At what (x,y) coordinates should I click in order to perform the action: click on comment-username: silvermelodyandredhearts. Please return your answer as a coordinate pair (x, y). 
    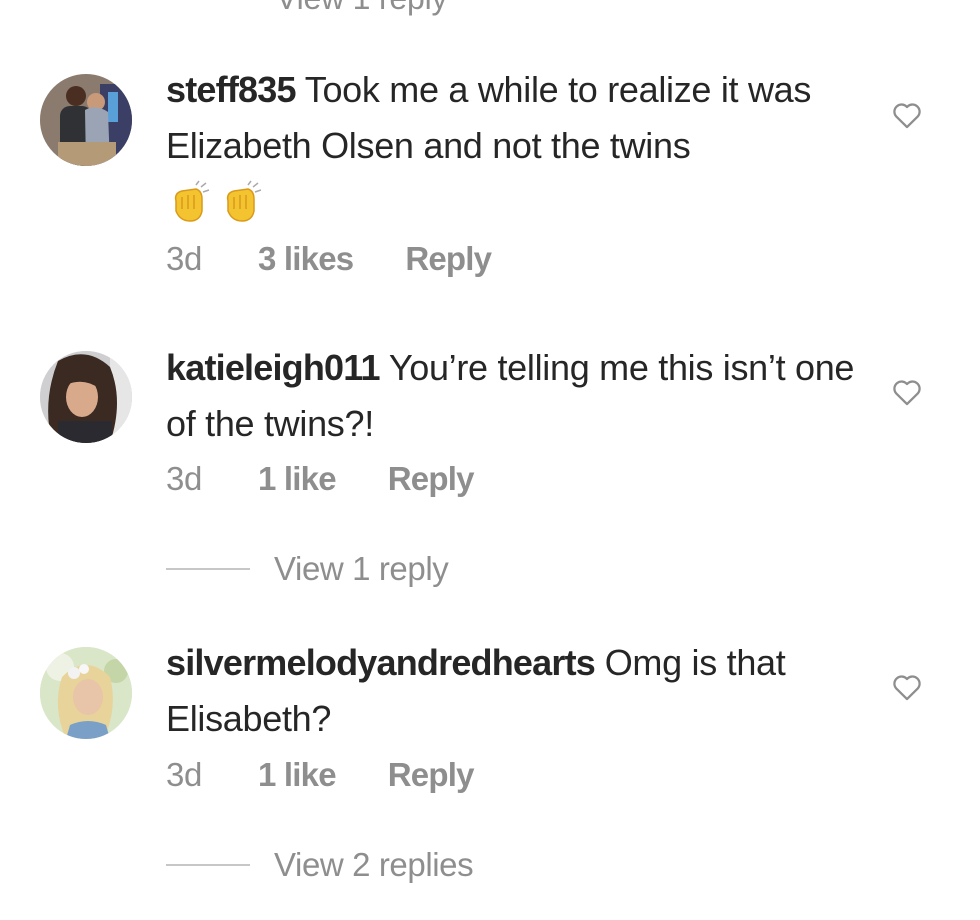
    Looking at the image, I should click on (381, 662).